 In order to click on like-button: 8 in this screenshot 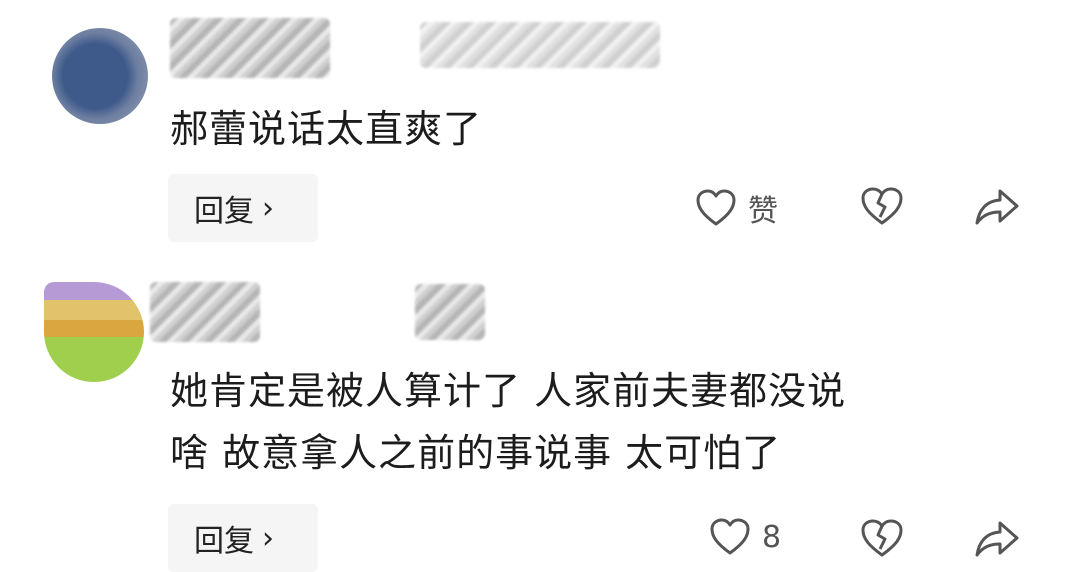, I will do `click(745, 537)`.